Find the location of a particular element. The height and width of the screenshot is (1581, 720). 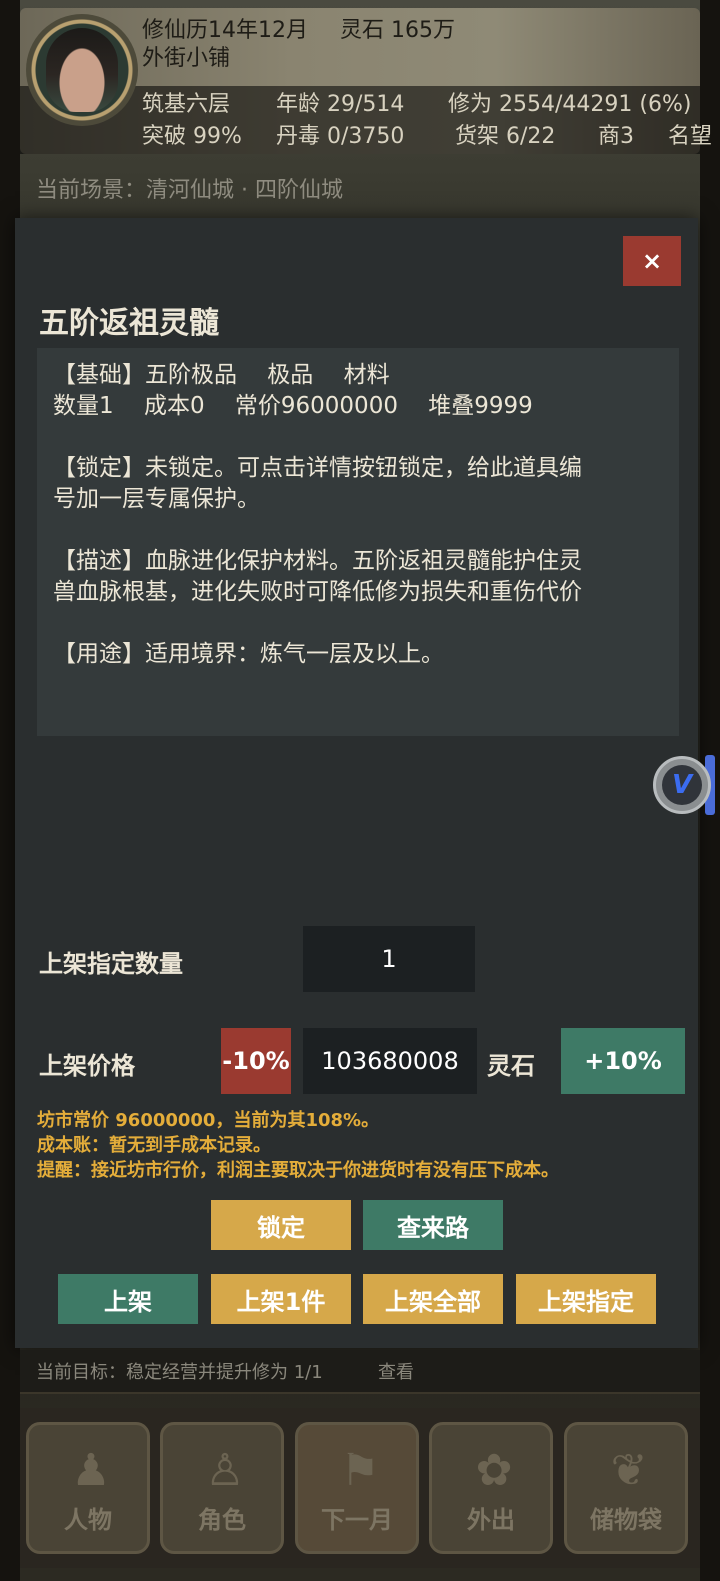

spirit-stones-count: 灵石 165万 is located at coordinates (397, 30).